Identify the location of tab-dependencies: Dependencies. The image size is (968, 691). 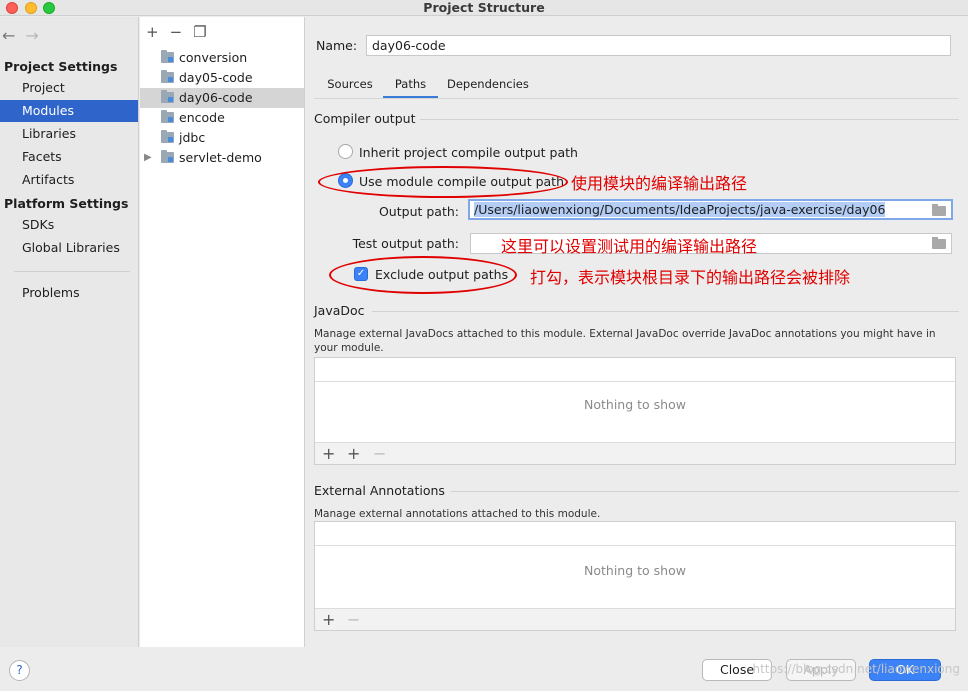
(488, 87).